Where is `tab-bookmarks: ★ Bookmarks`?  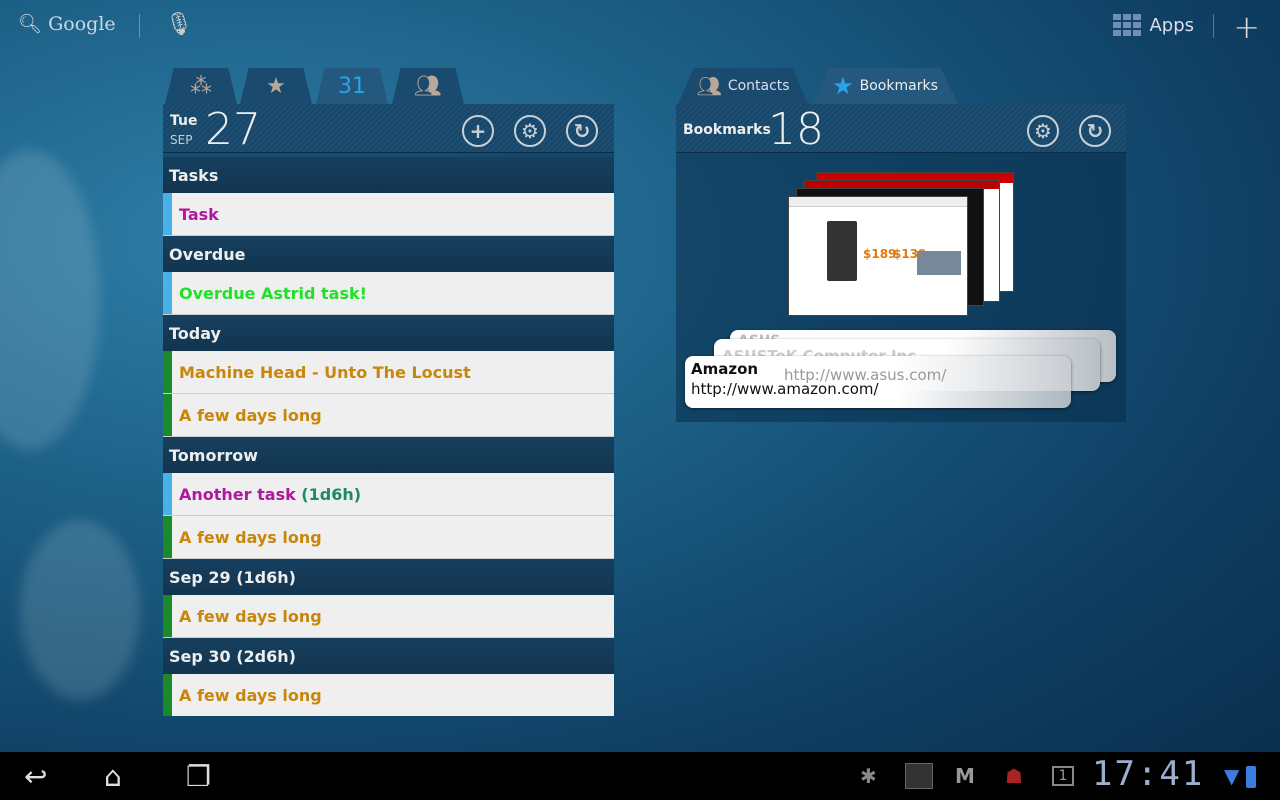
tab-bookmarks: ★ Bookmarks is located at coordinates (885, 86).